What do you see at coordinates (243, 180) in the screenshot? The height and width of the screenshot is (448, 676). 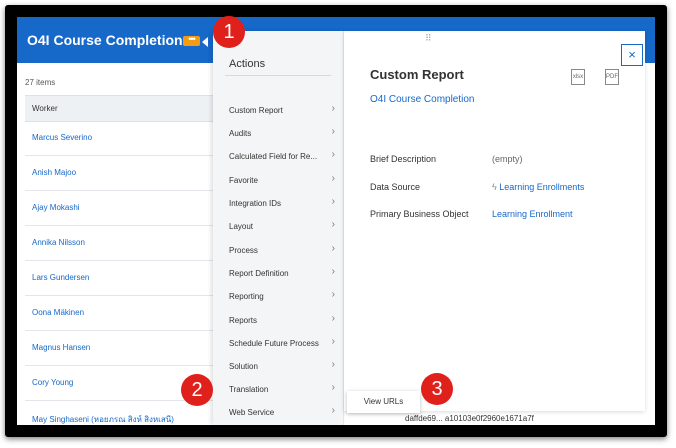 I see `action-label: Favorite` at bounding box center [243, 180].